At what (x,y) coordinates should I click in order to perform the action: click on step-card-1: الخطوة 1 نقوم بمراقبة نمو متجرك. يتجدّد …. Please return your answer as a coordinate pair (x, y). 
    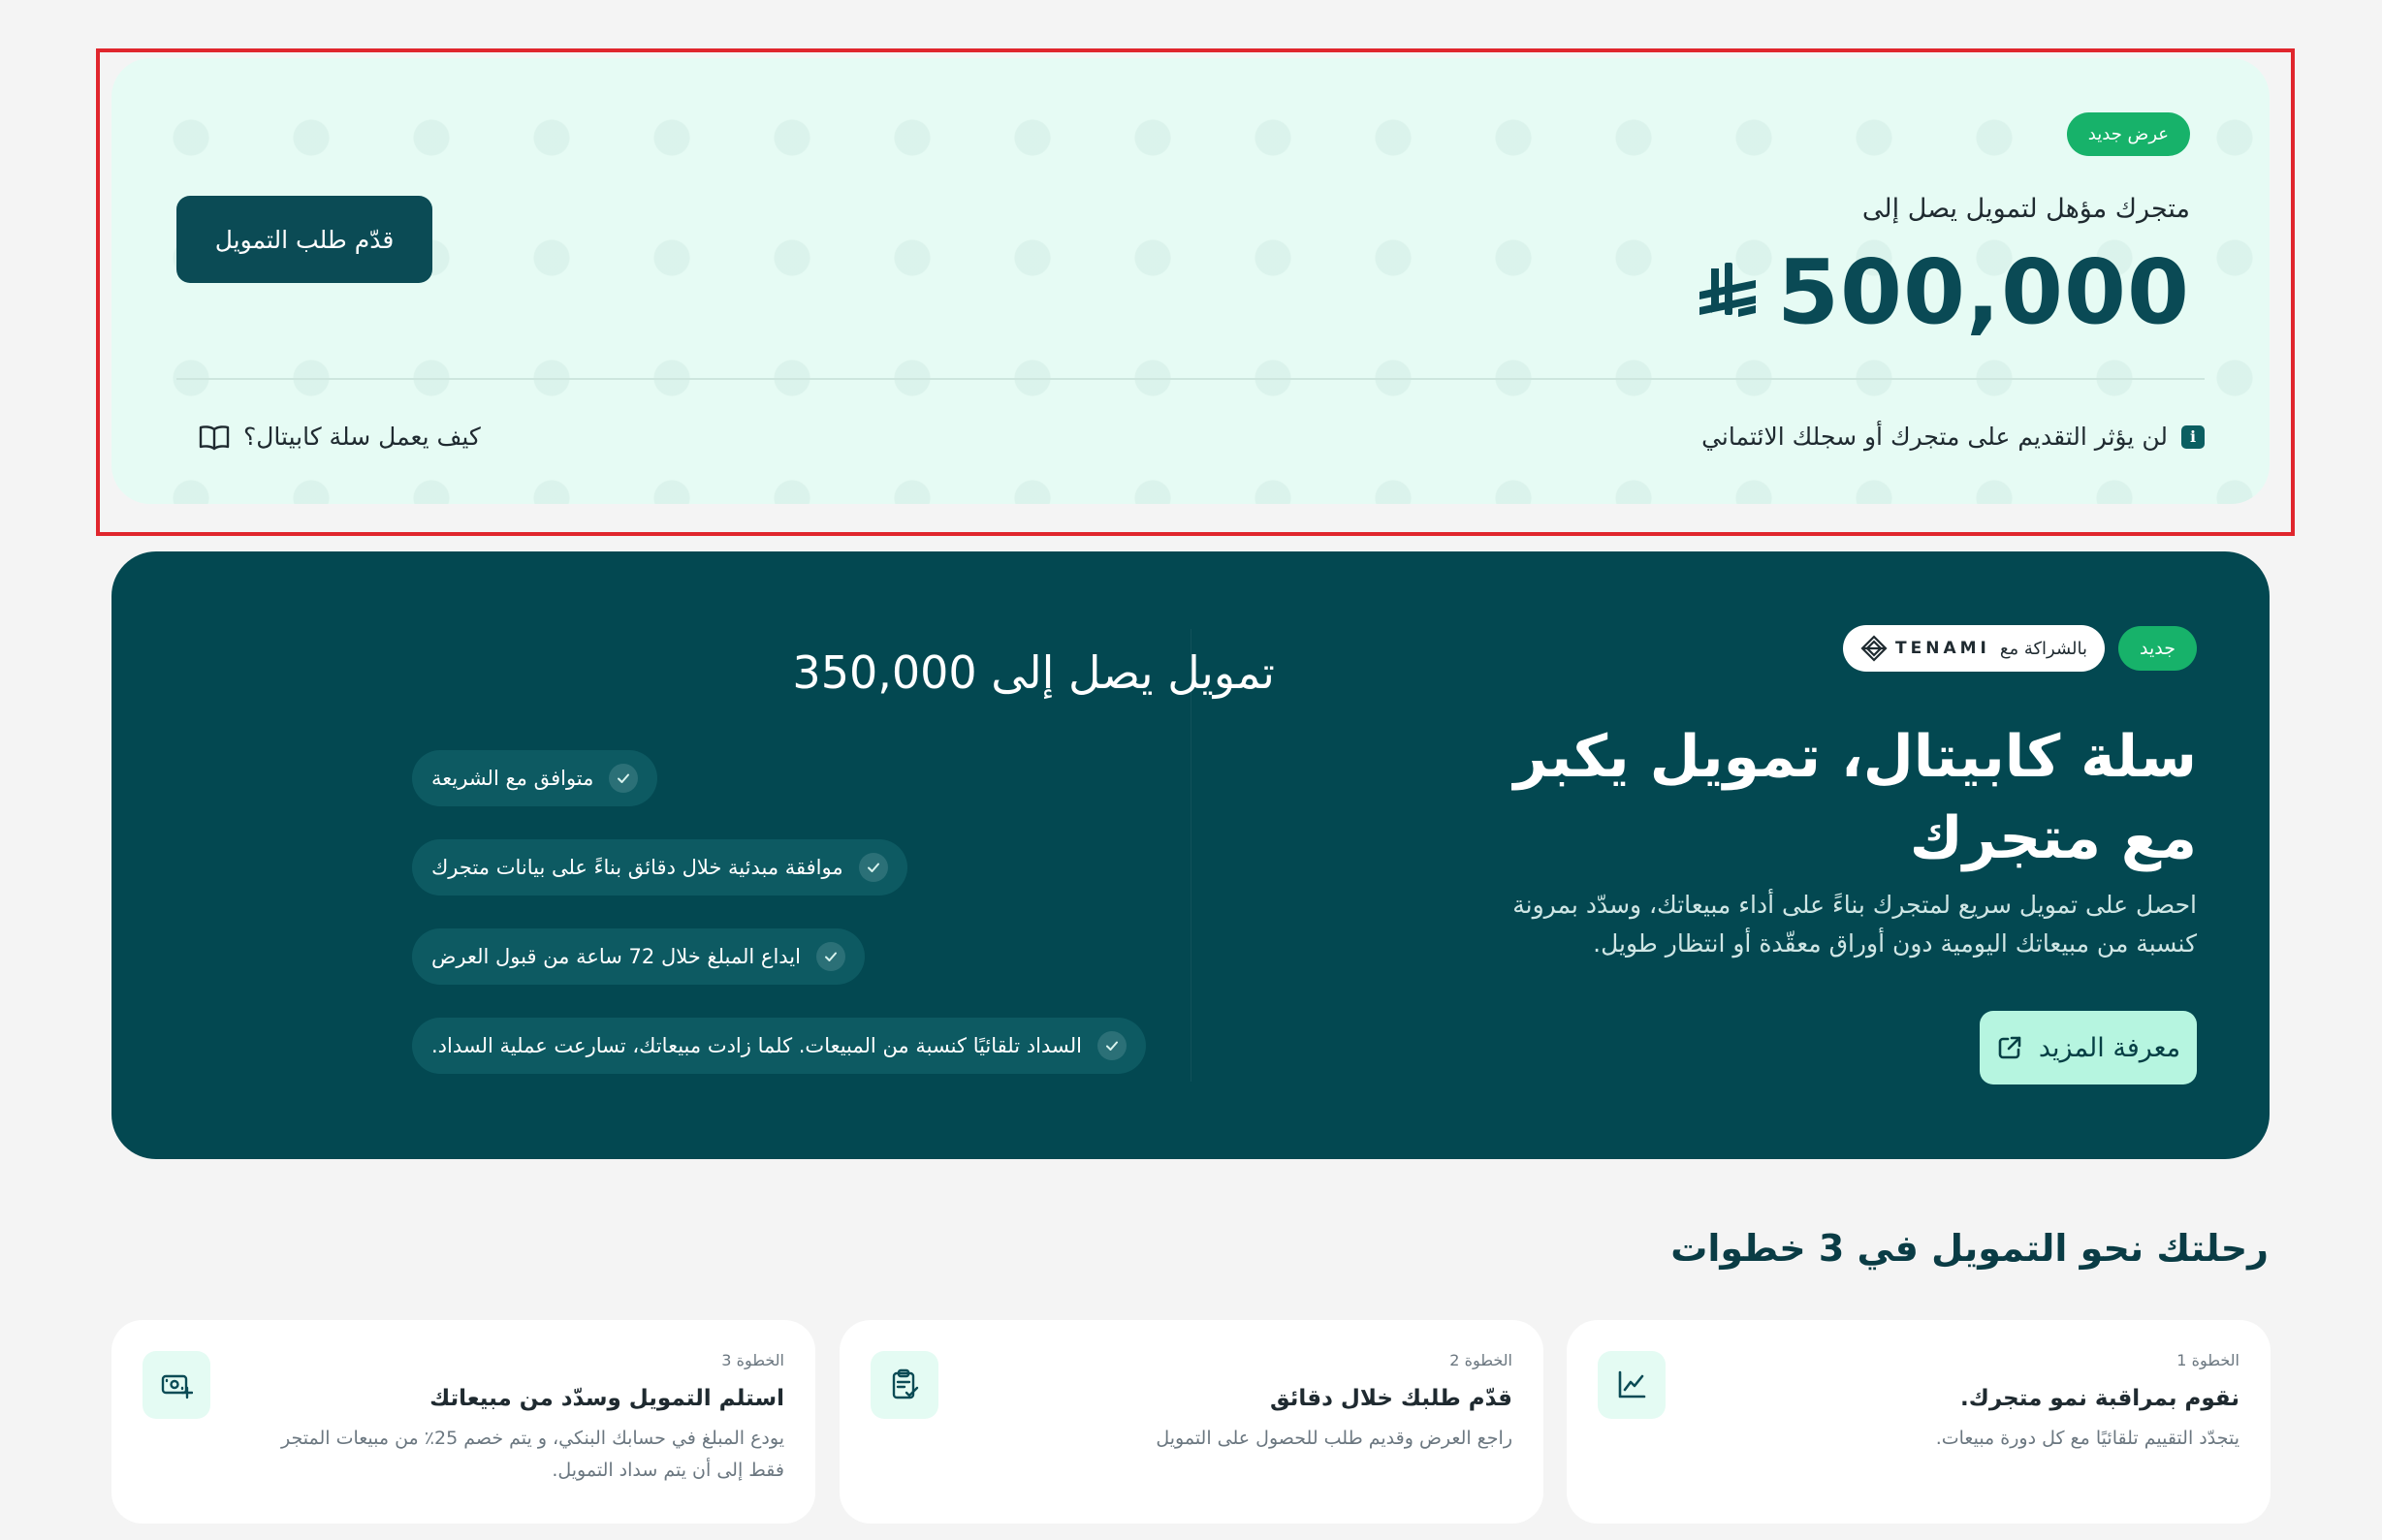
    Looking at the image, I should click on (1919, 1422).